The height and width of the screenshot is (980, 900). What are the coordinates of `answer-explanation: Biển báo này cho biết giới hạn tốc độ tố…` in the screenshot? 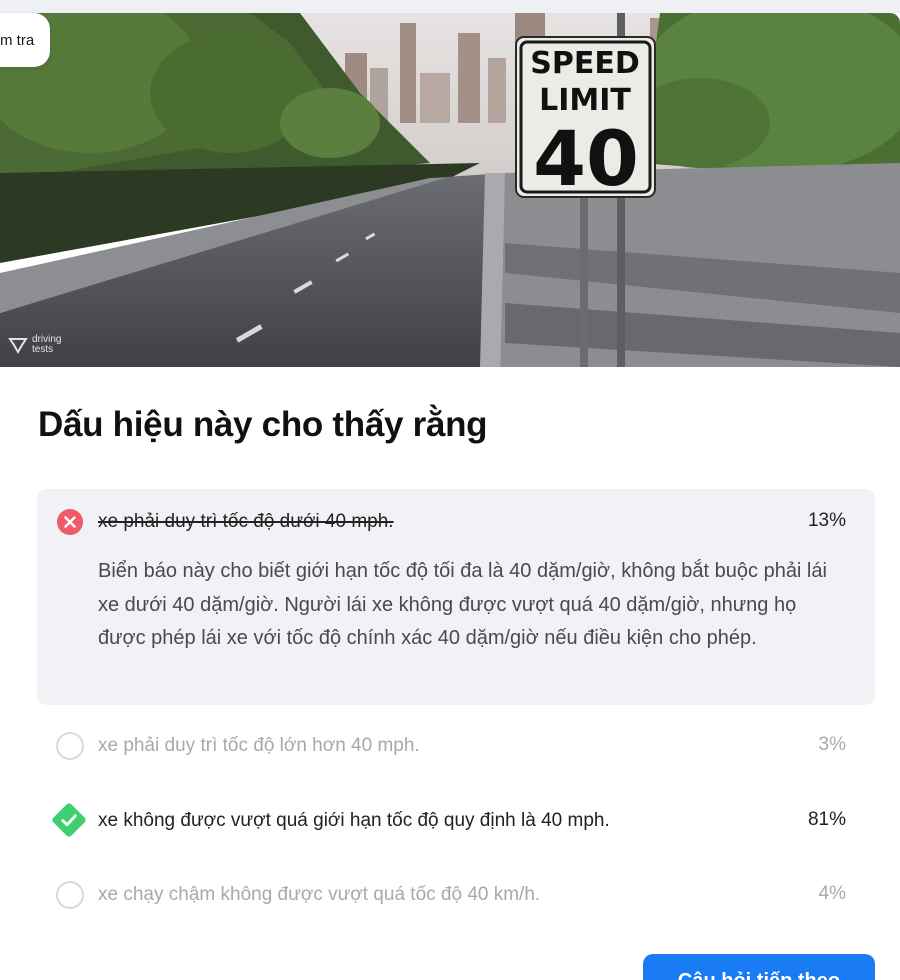 It's located at (462, 604).